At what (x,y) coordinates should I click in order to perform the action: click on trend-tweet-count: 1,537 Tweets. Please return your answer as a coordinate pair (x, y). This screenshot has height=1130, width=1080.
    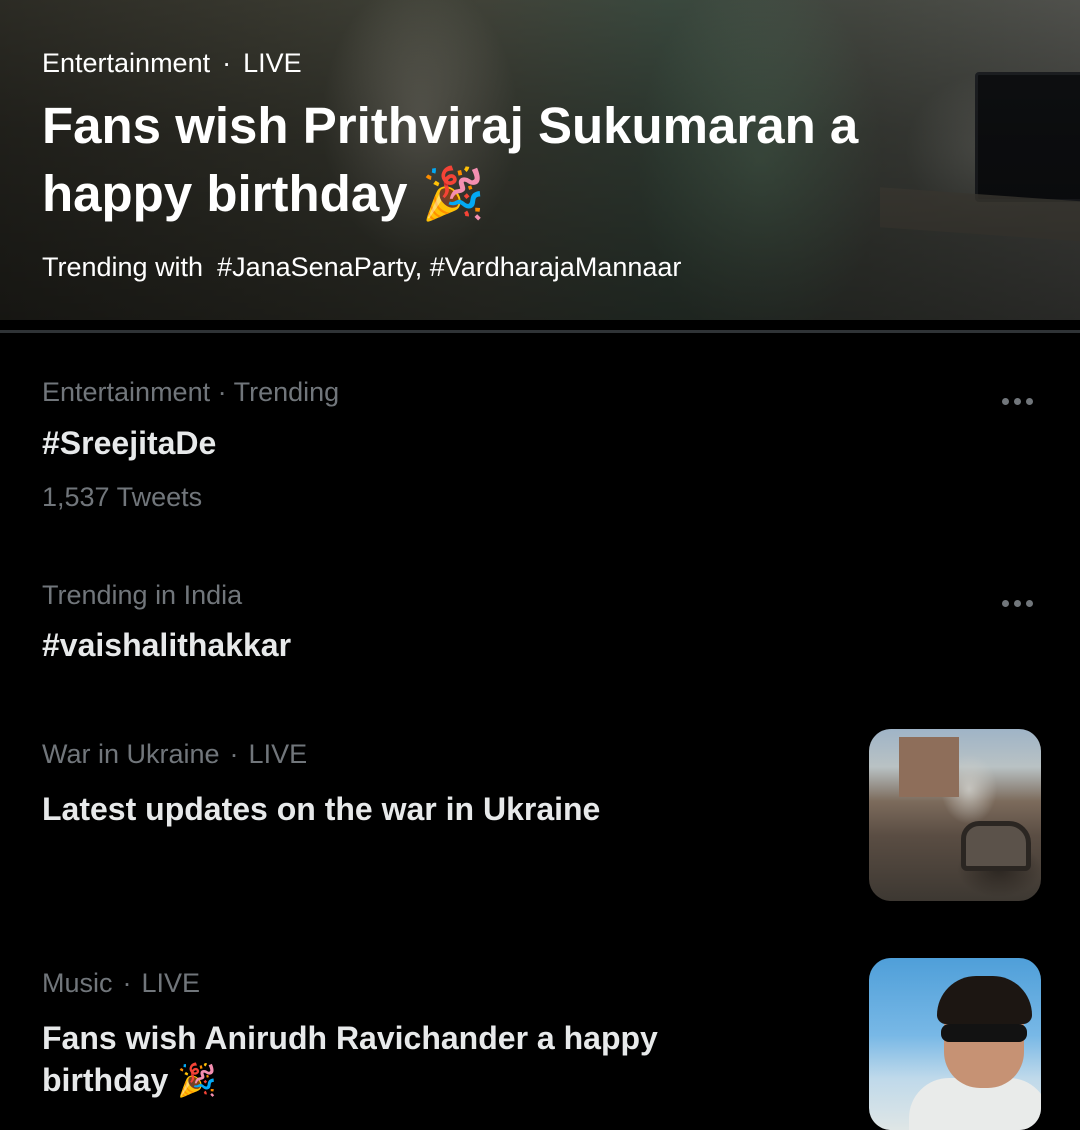
    Looking at the image, I should click on (122, 497).